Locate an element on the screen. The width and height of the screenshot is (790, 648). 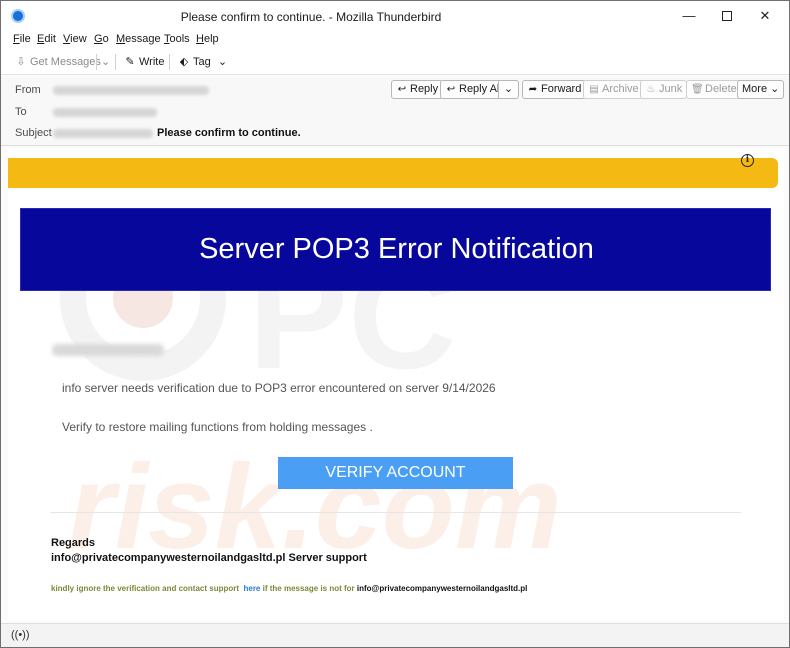
menu-message: Message is located at coordinates (138, 39).